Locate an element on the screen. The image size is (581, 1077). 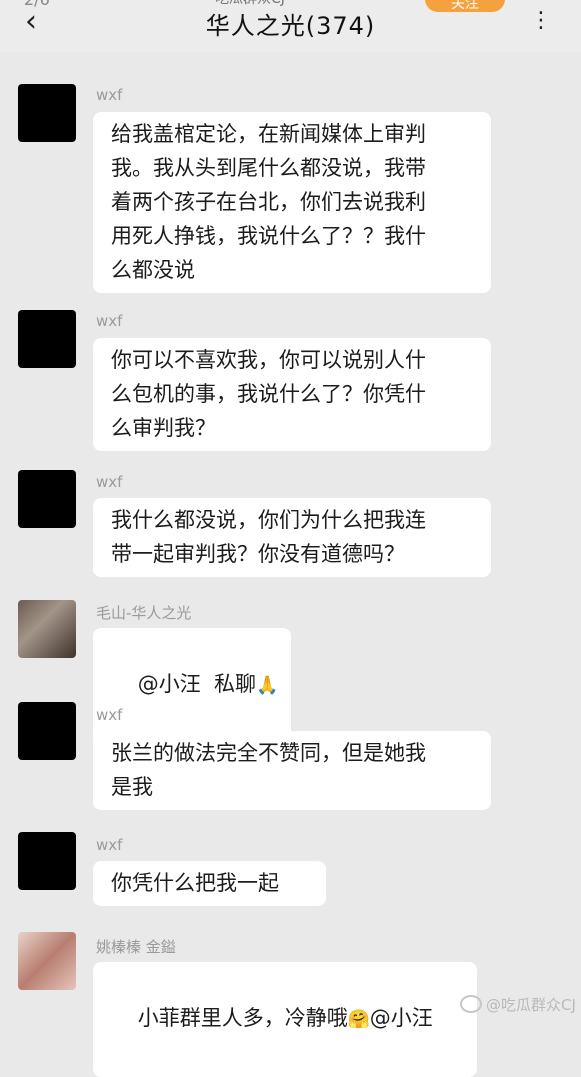
pray-emoji-icon: 🙏 is located at coordinates (267, 685).